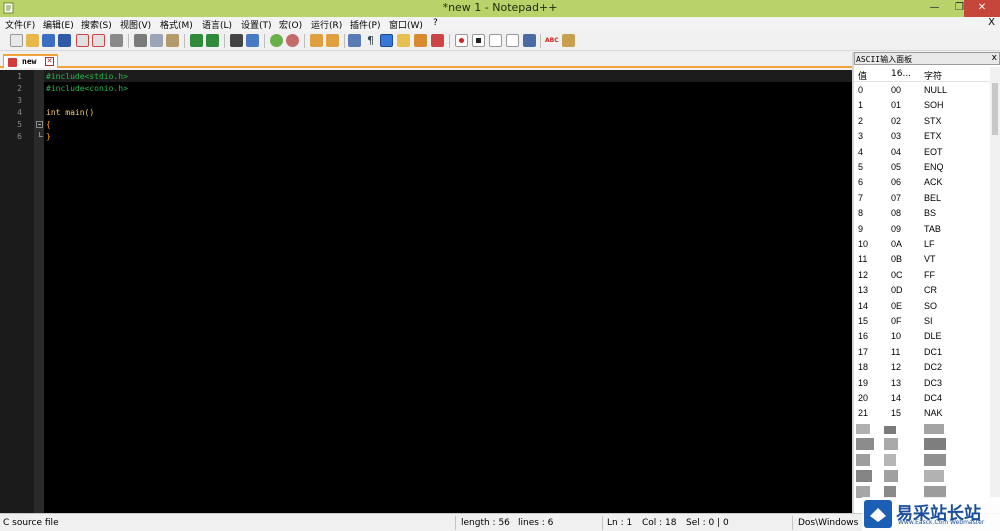  Describe the element at coordinates (354, 40) in the screenshot. I see `word-wrap-icon` at that location.